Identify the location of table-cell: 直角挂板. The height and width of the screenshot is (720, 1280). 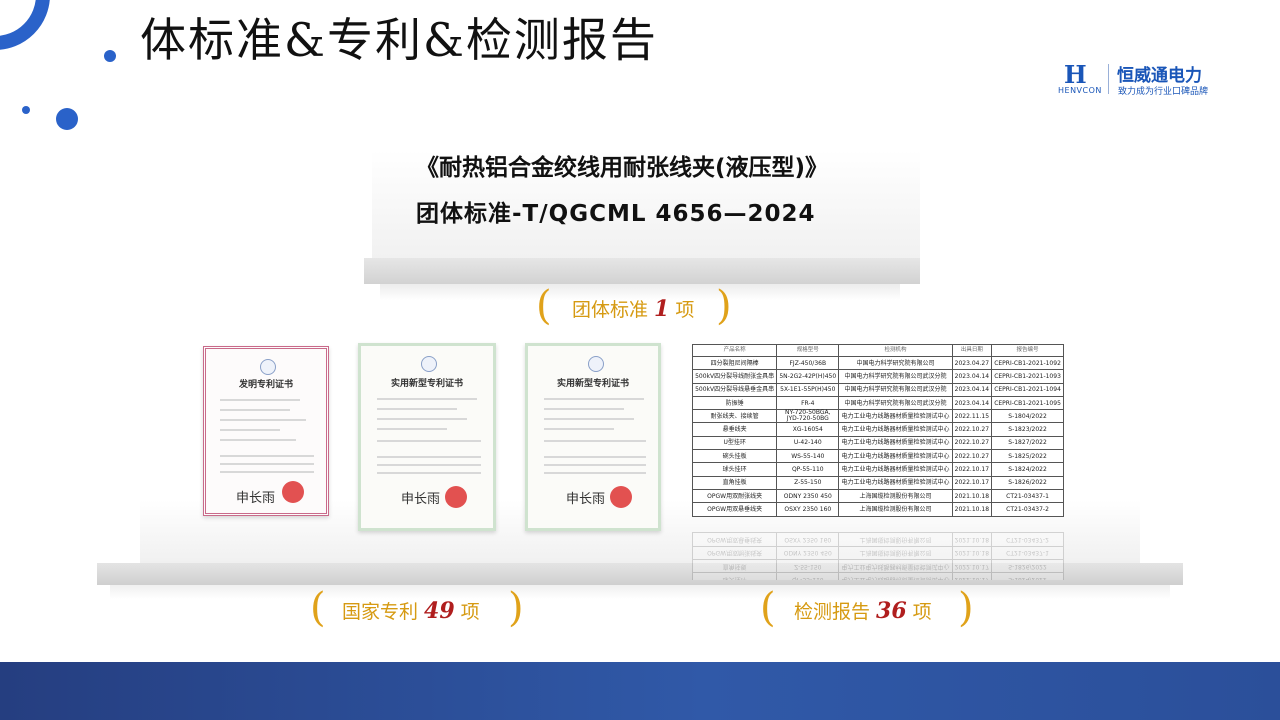
(734, 566).